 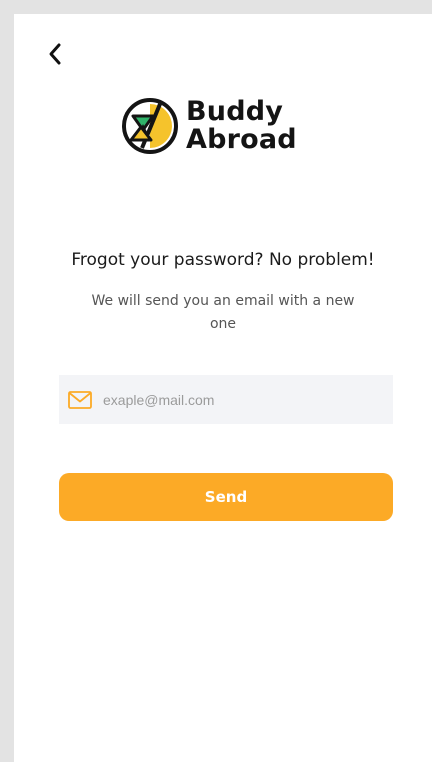 I want to click on page-title: Frogot your password? No problem!, so click(x=223, y=260).